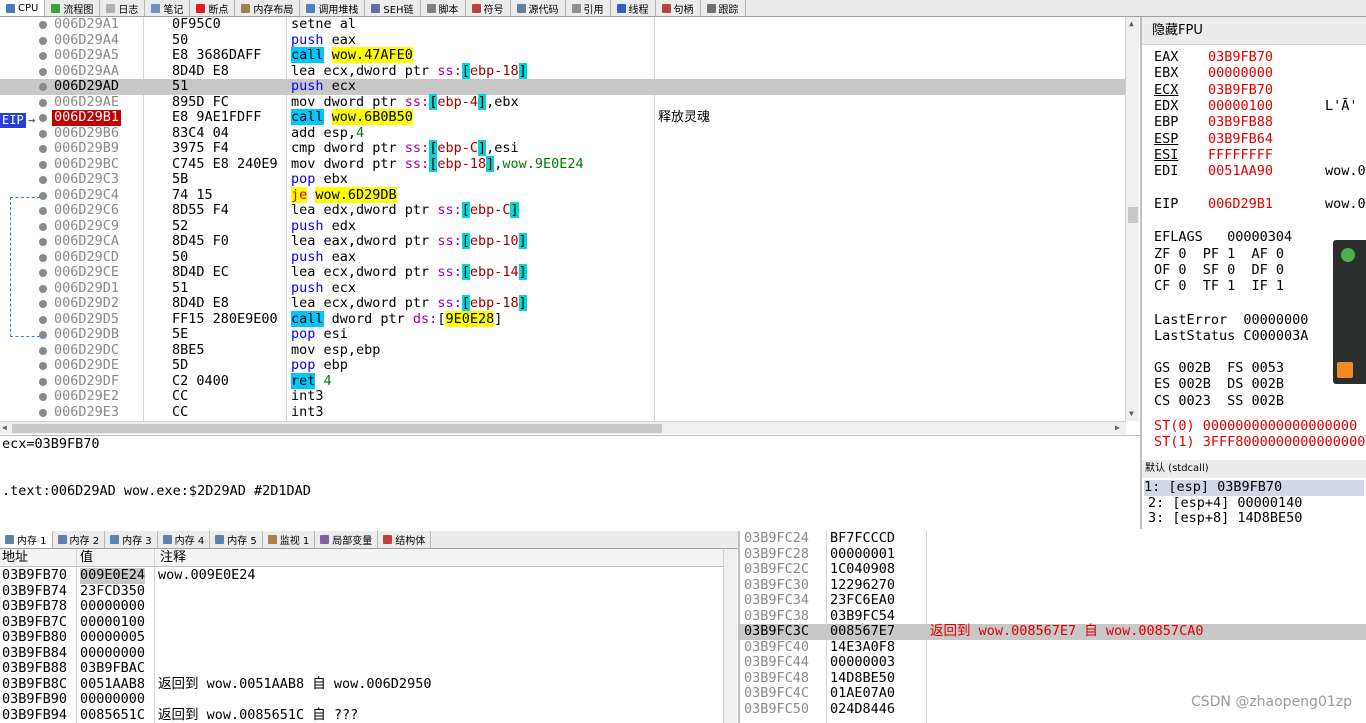 This screenshot has height=723, width=1366. I want to click on disasm-row: 006D29AD 51 push ecx, so click(562, 86).